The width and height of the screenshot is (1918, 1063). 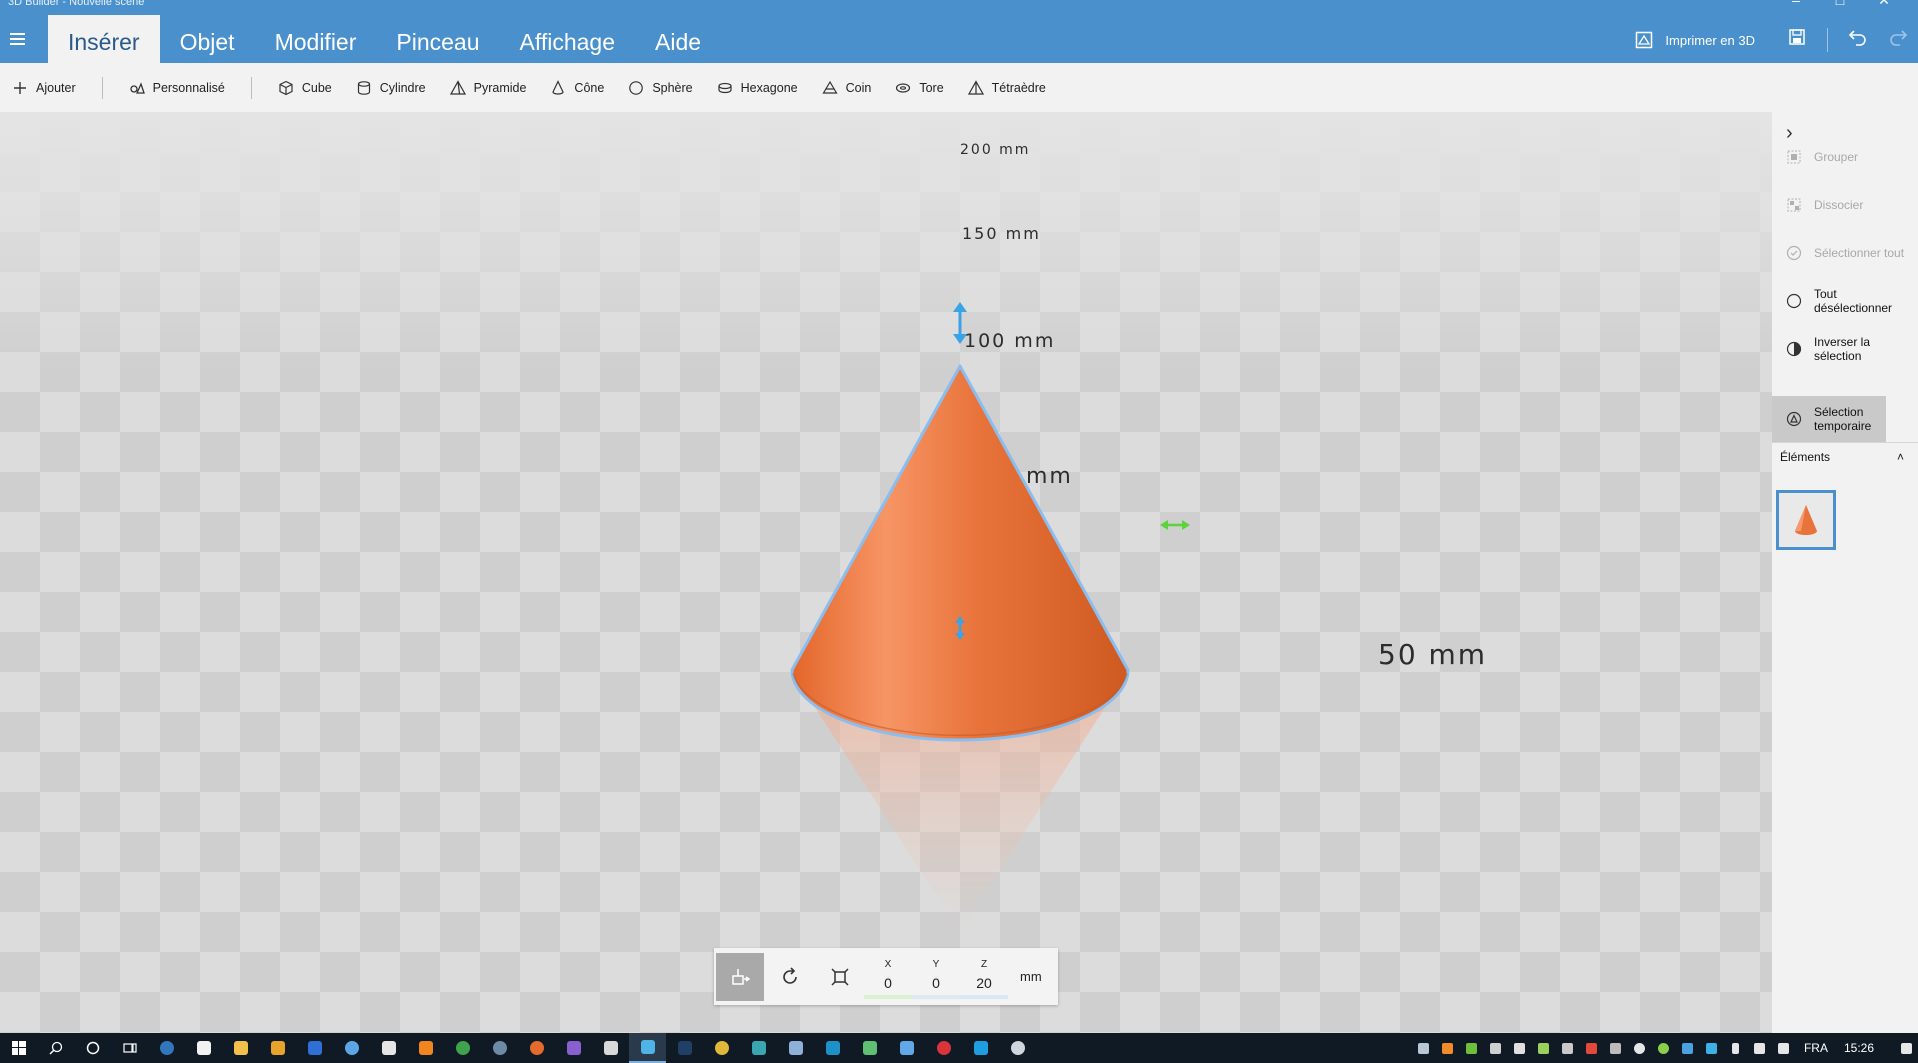 I want to click on add-button: Ajouter, so click(x=44, y=87).